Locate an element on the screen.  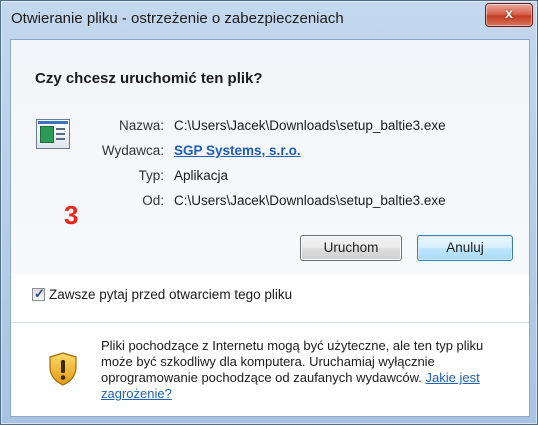
dialog-question: Czy chcesz uruchomić ten plik? is located at coordinates (149, 78).